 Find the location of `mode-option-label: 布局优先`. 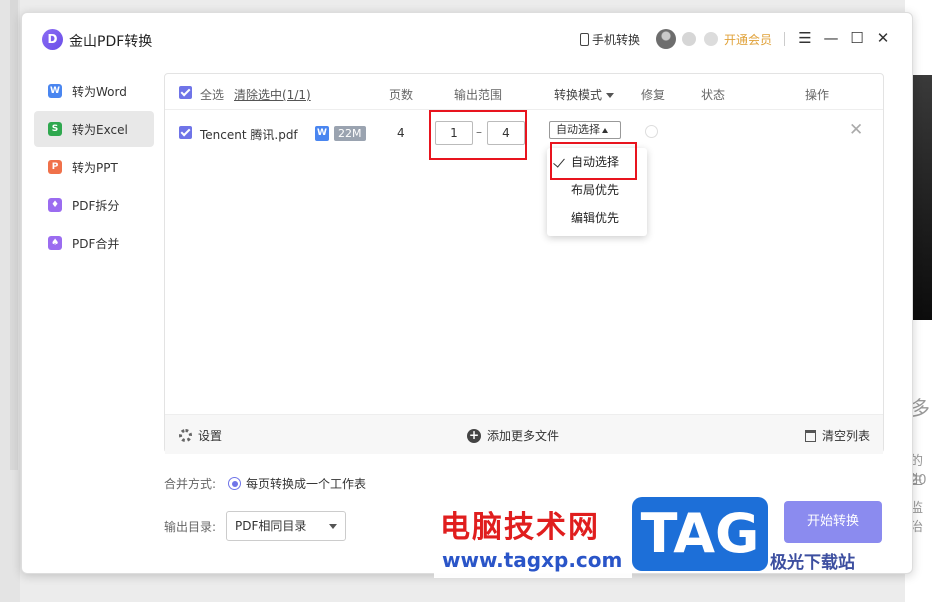

mode-option-label: 布局优先 is located at coordinates (595, 190).